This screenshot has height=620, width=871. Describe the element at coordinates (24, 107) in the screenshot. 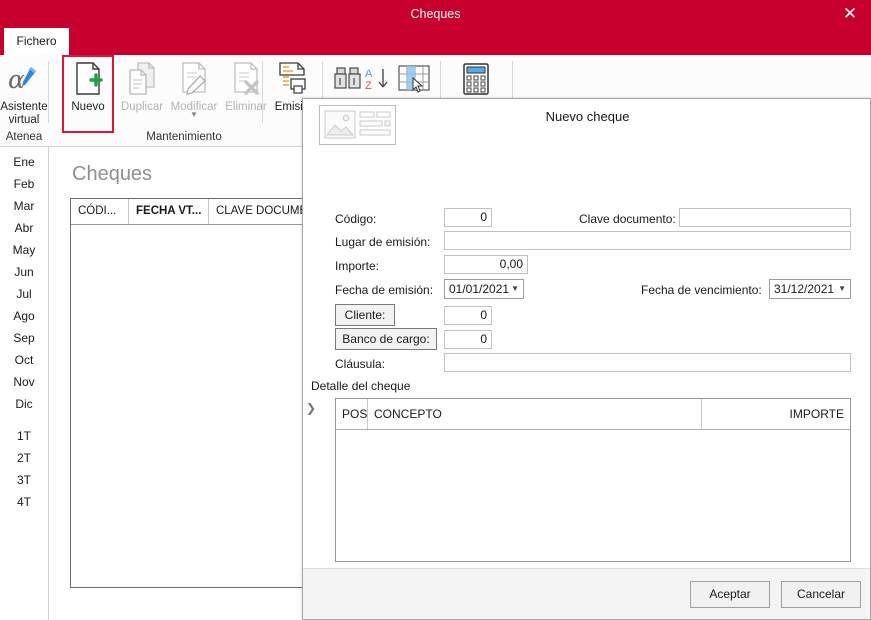

I see `asistente-virtual-label-1: Asistente` at that location.